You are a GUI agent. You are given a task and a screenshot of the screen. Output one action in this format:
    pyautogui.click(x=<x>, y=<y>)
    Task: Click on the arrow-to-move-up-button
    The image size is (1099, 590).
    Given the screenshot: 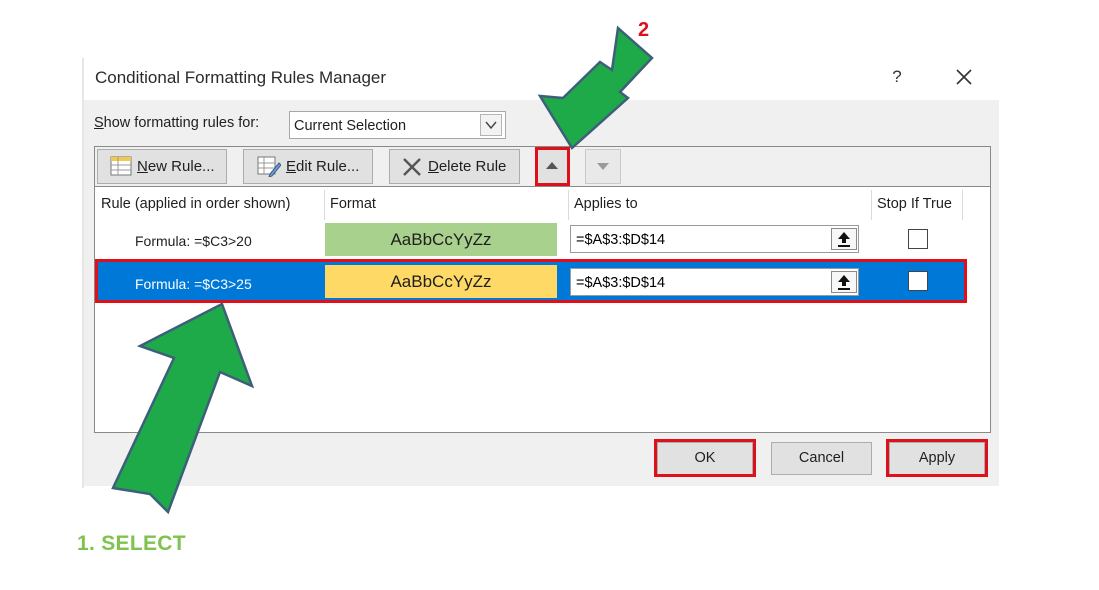 What is the action you would take?
    pyautogui.click(x=595, y=87)
    